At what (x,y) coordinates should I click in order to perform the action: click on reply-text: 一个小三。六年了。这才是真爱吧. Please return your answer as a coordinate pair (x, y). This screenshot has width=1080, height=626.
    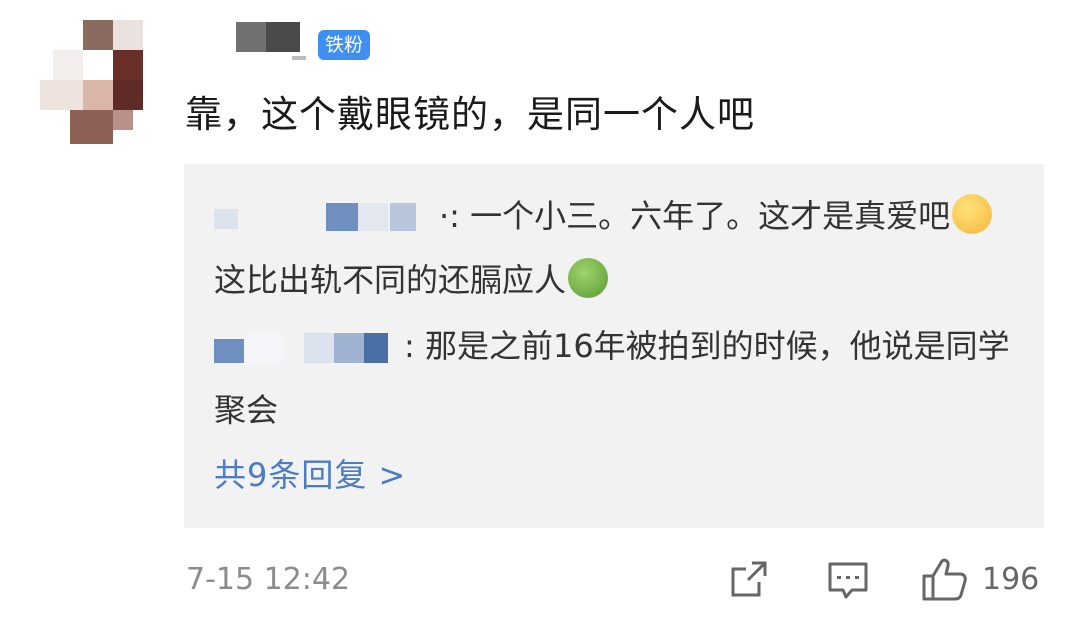
    Looking at the image, I should click on (705, 216).